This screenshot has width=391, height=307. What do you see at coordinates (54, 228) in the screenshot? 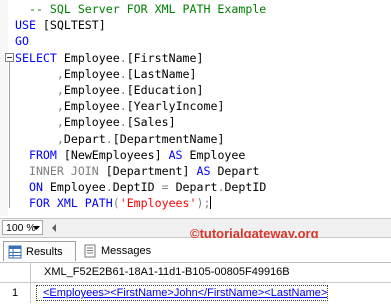
I see `scroll-left-icon` at bounding box center [54, 228].